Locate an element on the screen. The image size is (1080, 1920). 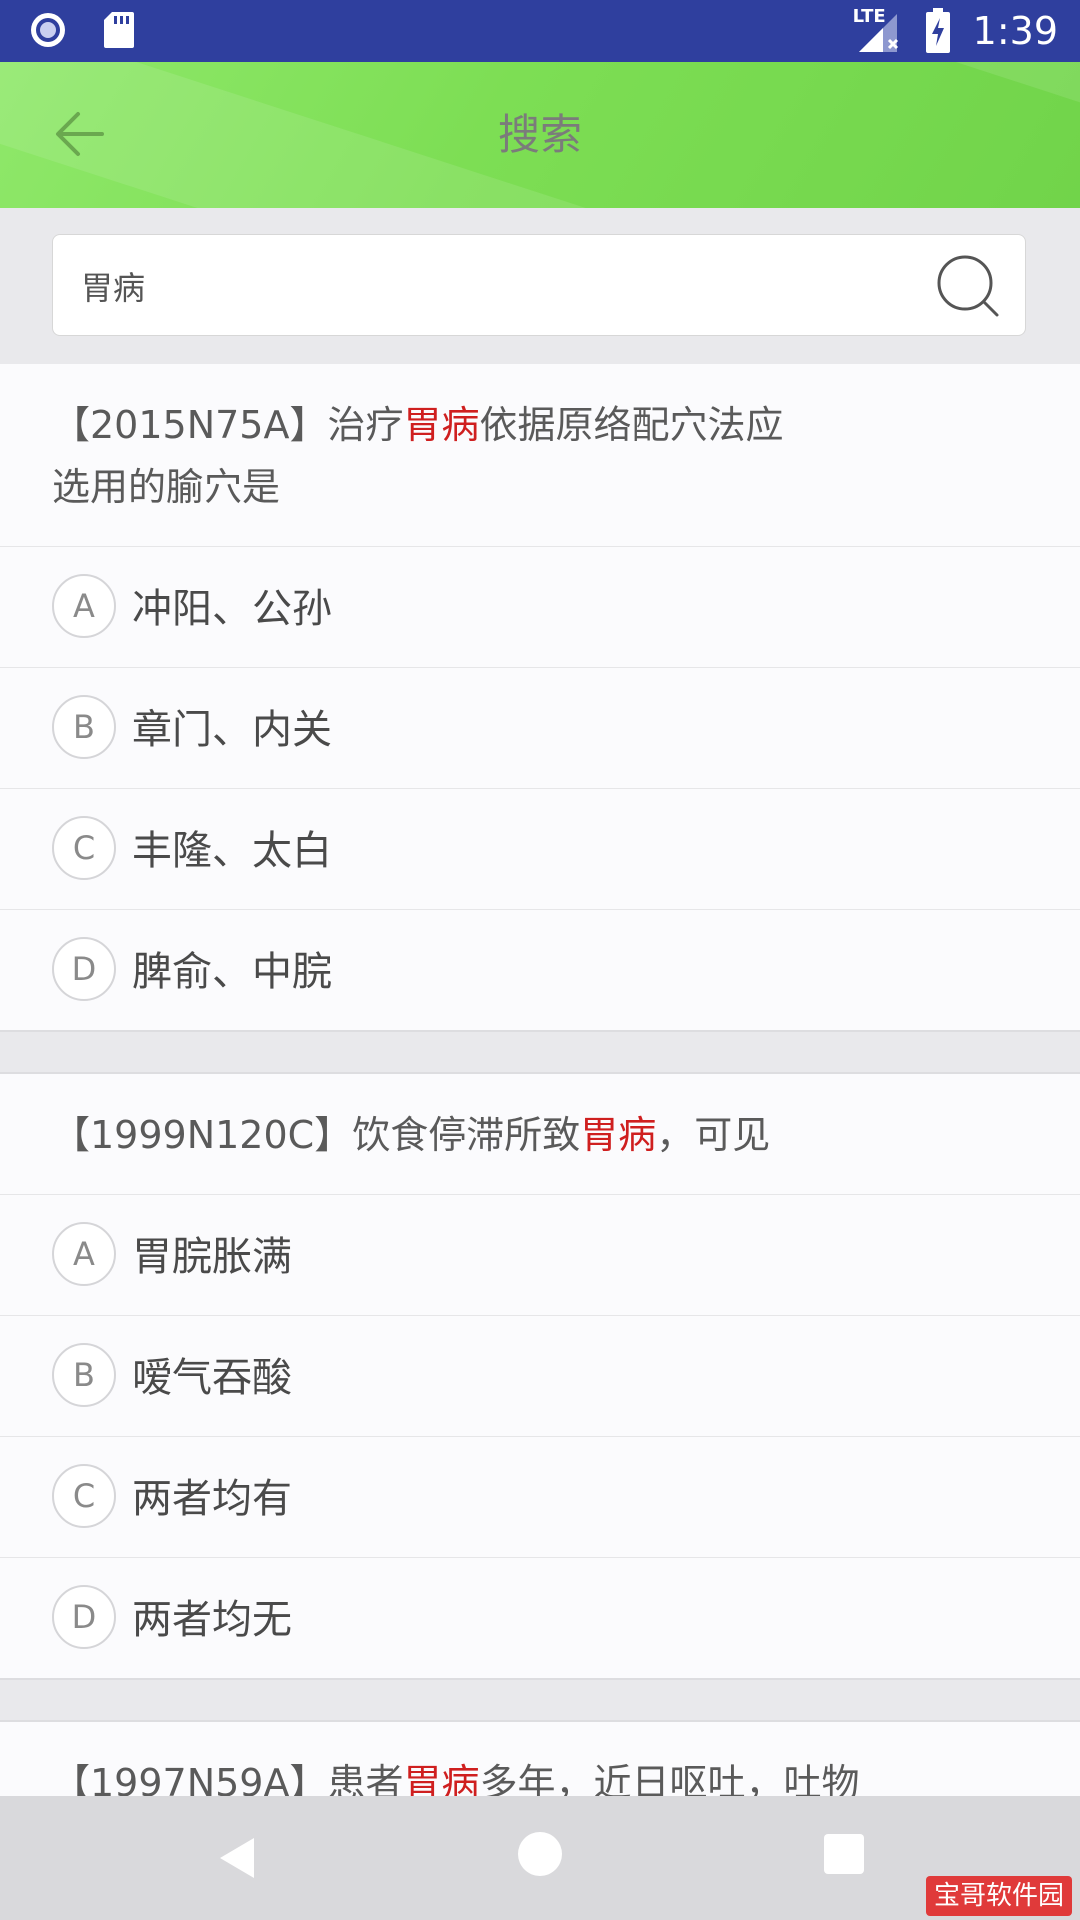
navigation-bar is located at coordinates (540, 1858).